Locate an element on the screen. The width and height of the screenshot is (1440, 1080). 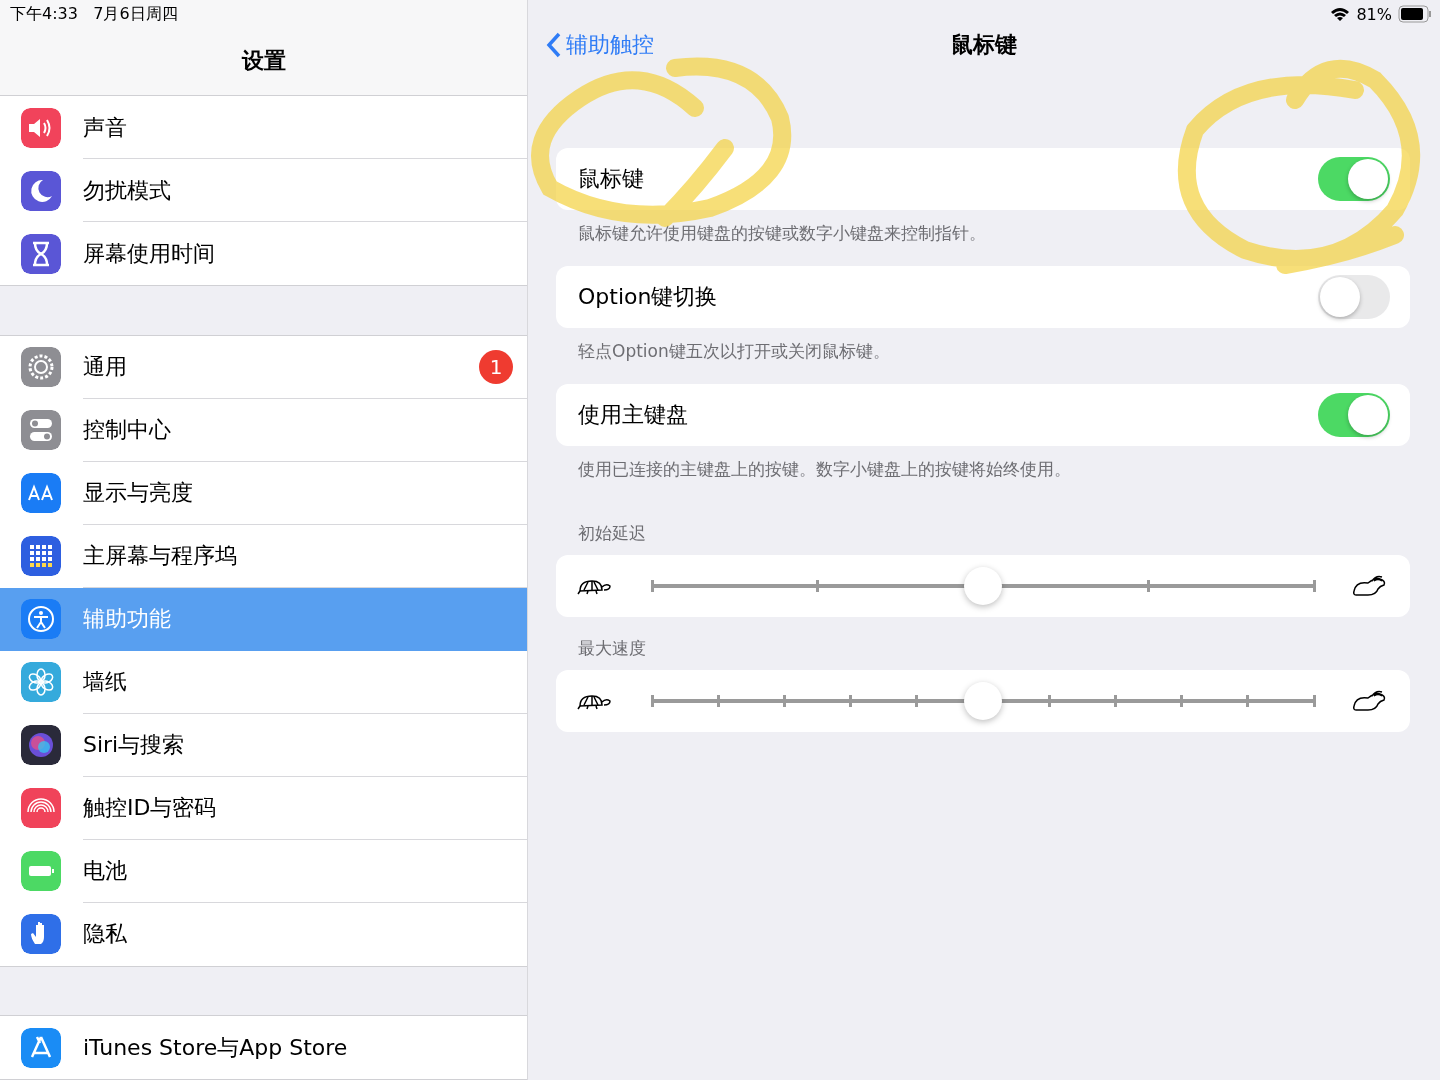
section-header: 最大速度 is located at coordinates (612, 648).